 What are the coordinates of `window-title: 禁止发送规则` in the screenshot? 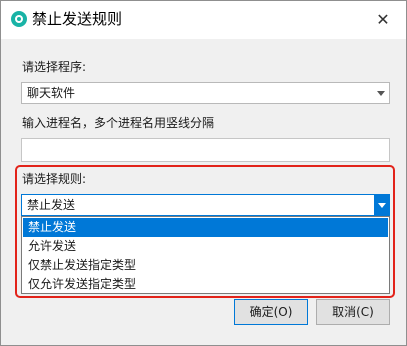 It's located at (77, 19).